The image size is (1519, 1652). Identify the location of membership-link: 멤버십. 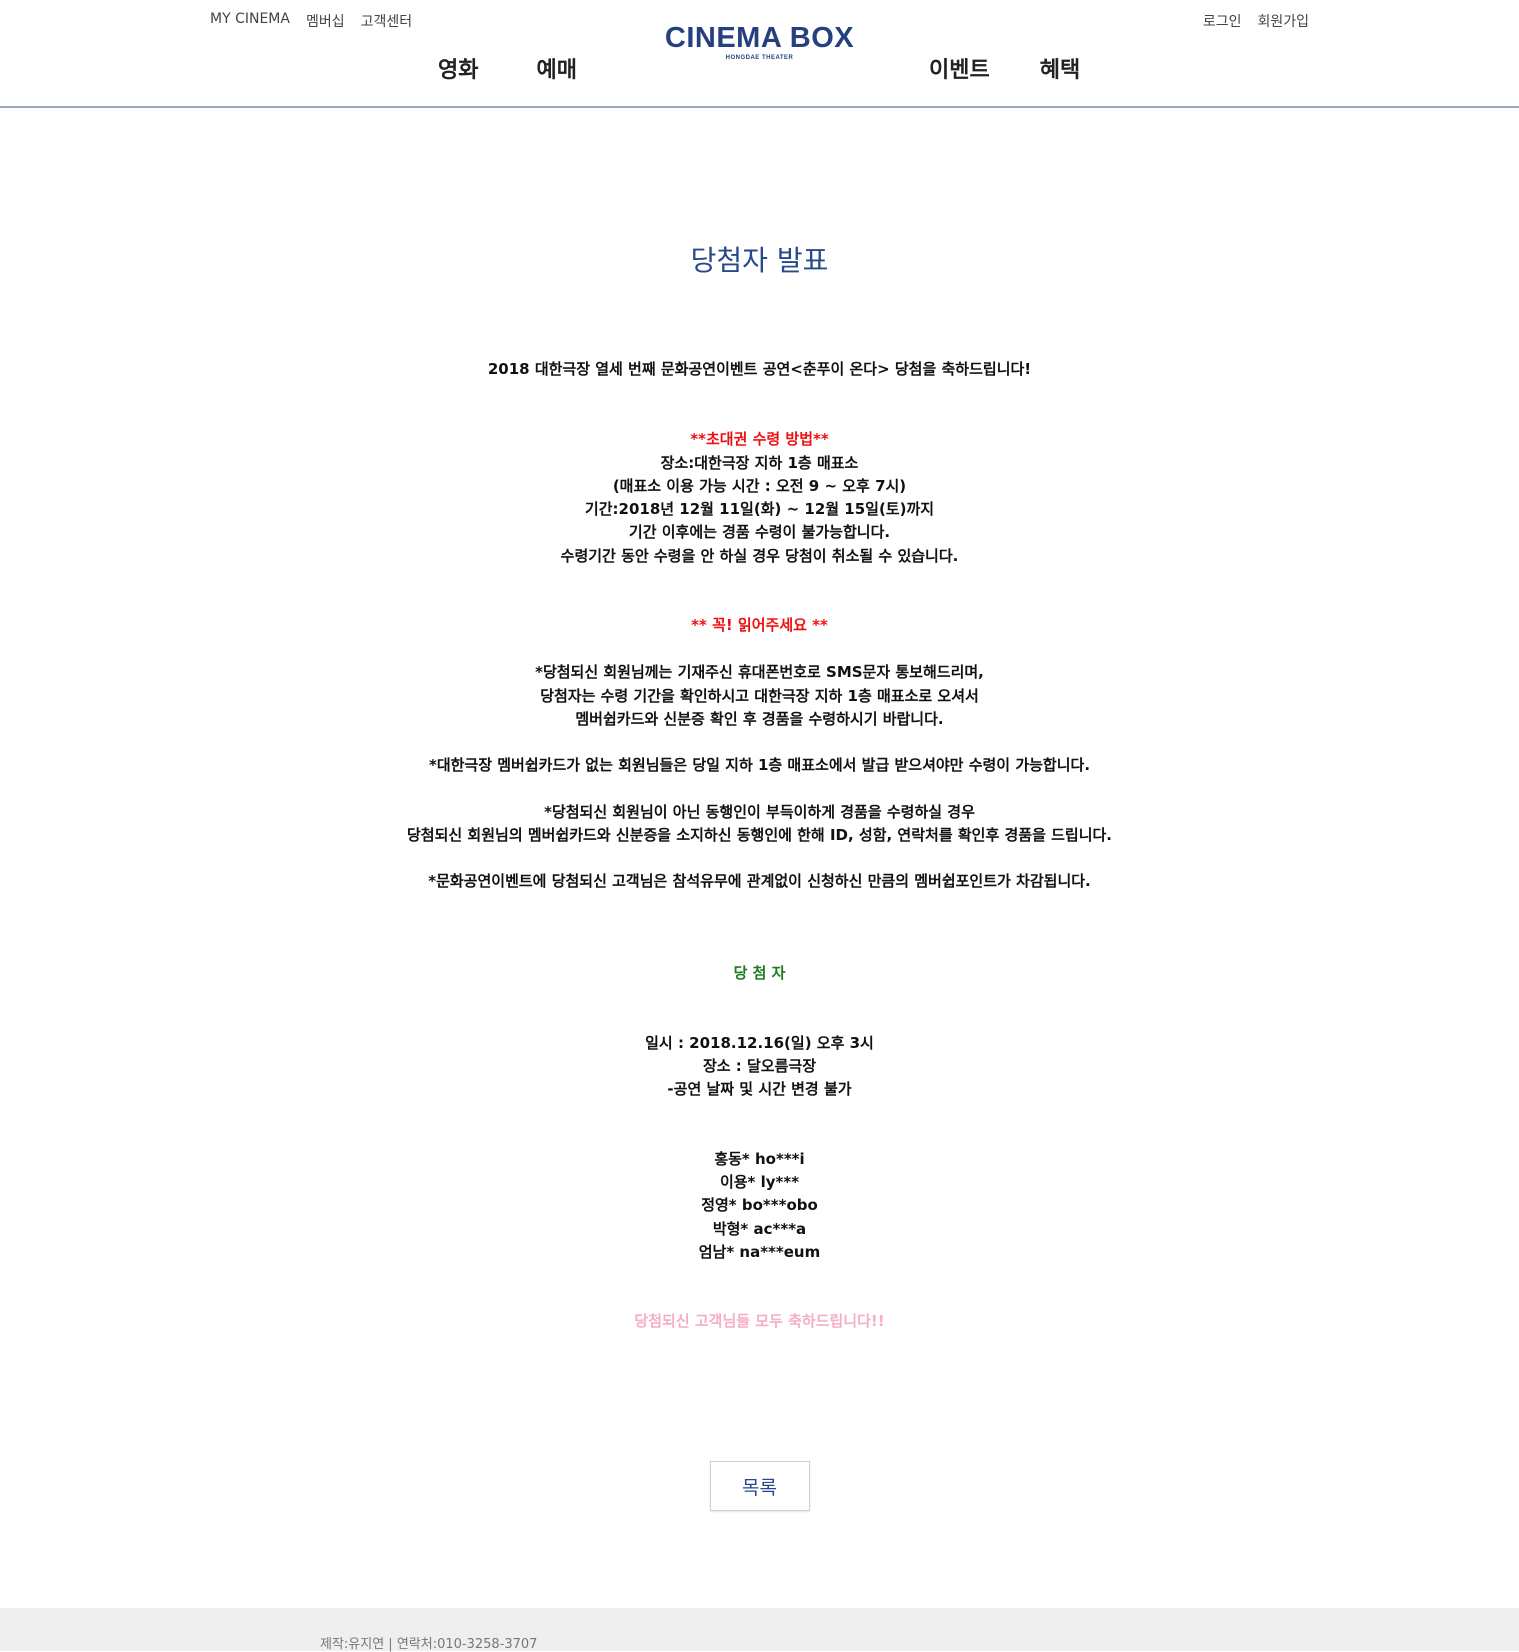
(325, 21).